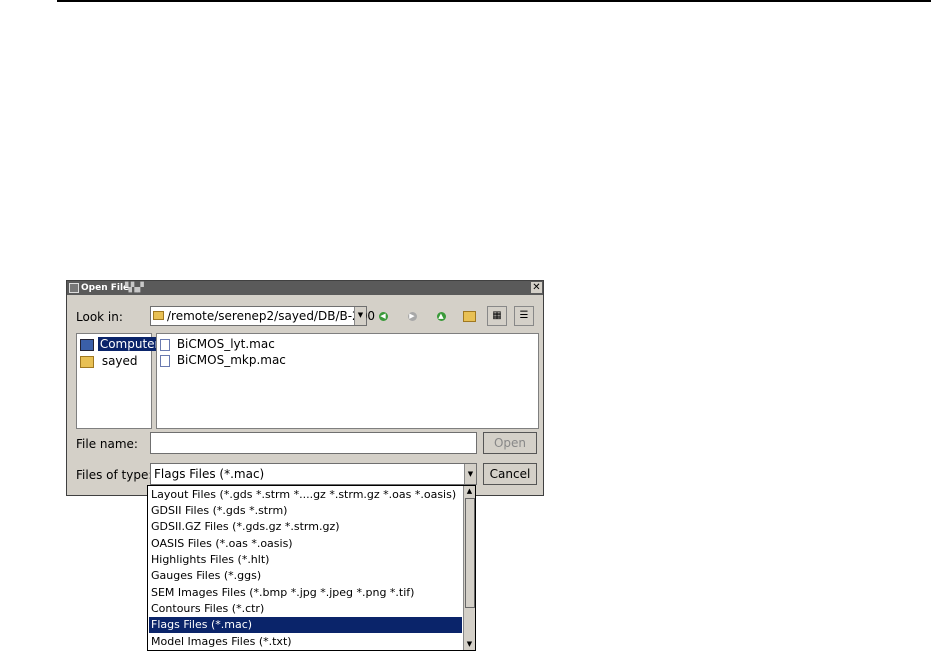  I want to click on sidebar-item-label: sayed, so click(119, 361).